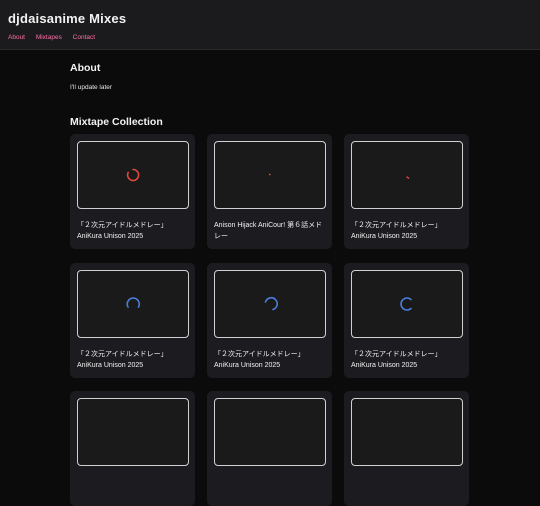 The height and width of the screenshot is (506, 540). What do you see at coordinates (84, 37) in the screenshot?
I see `nav-link-contact: Contact` at bounding box center [84, 37].